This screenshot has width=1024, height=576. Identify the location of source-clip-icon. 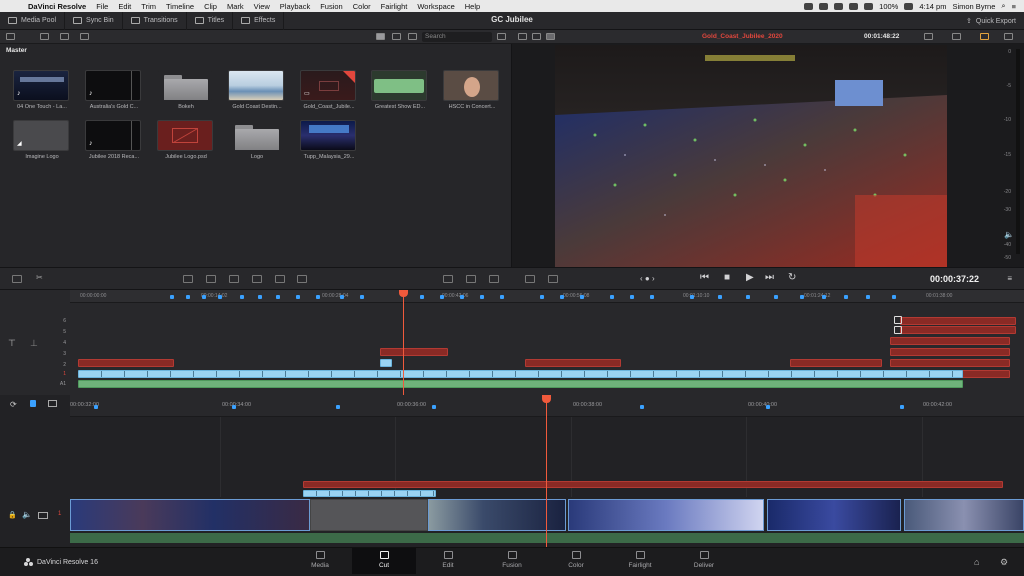
(522, 36).